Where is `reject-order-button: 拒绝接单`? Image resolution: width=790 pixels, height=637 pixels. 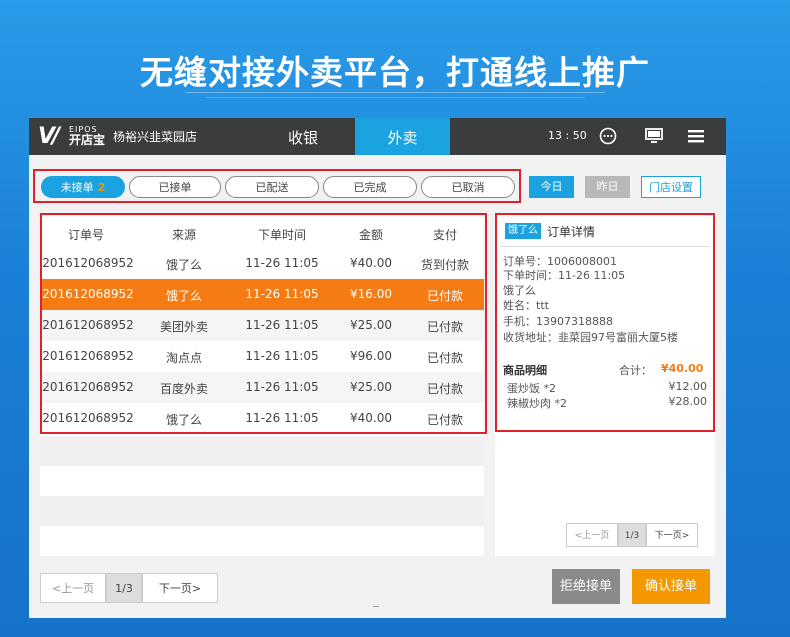
reject-order-button: 拒绝接单 is located at coordinates (586, 586).